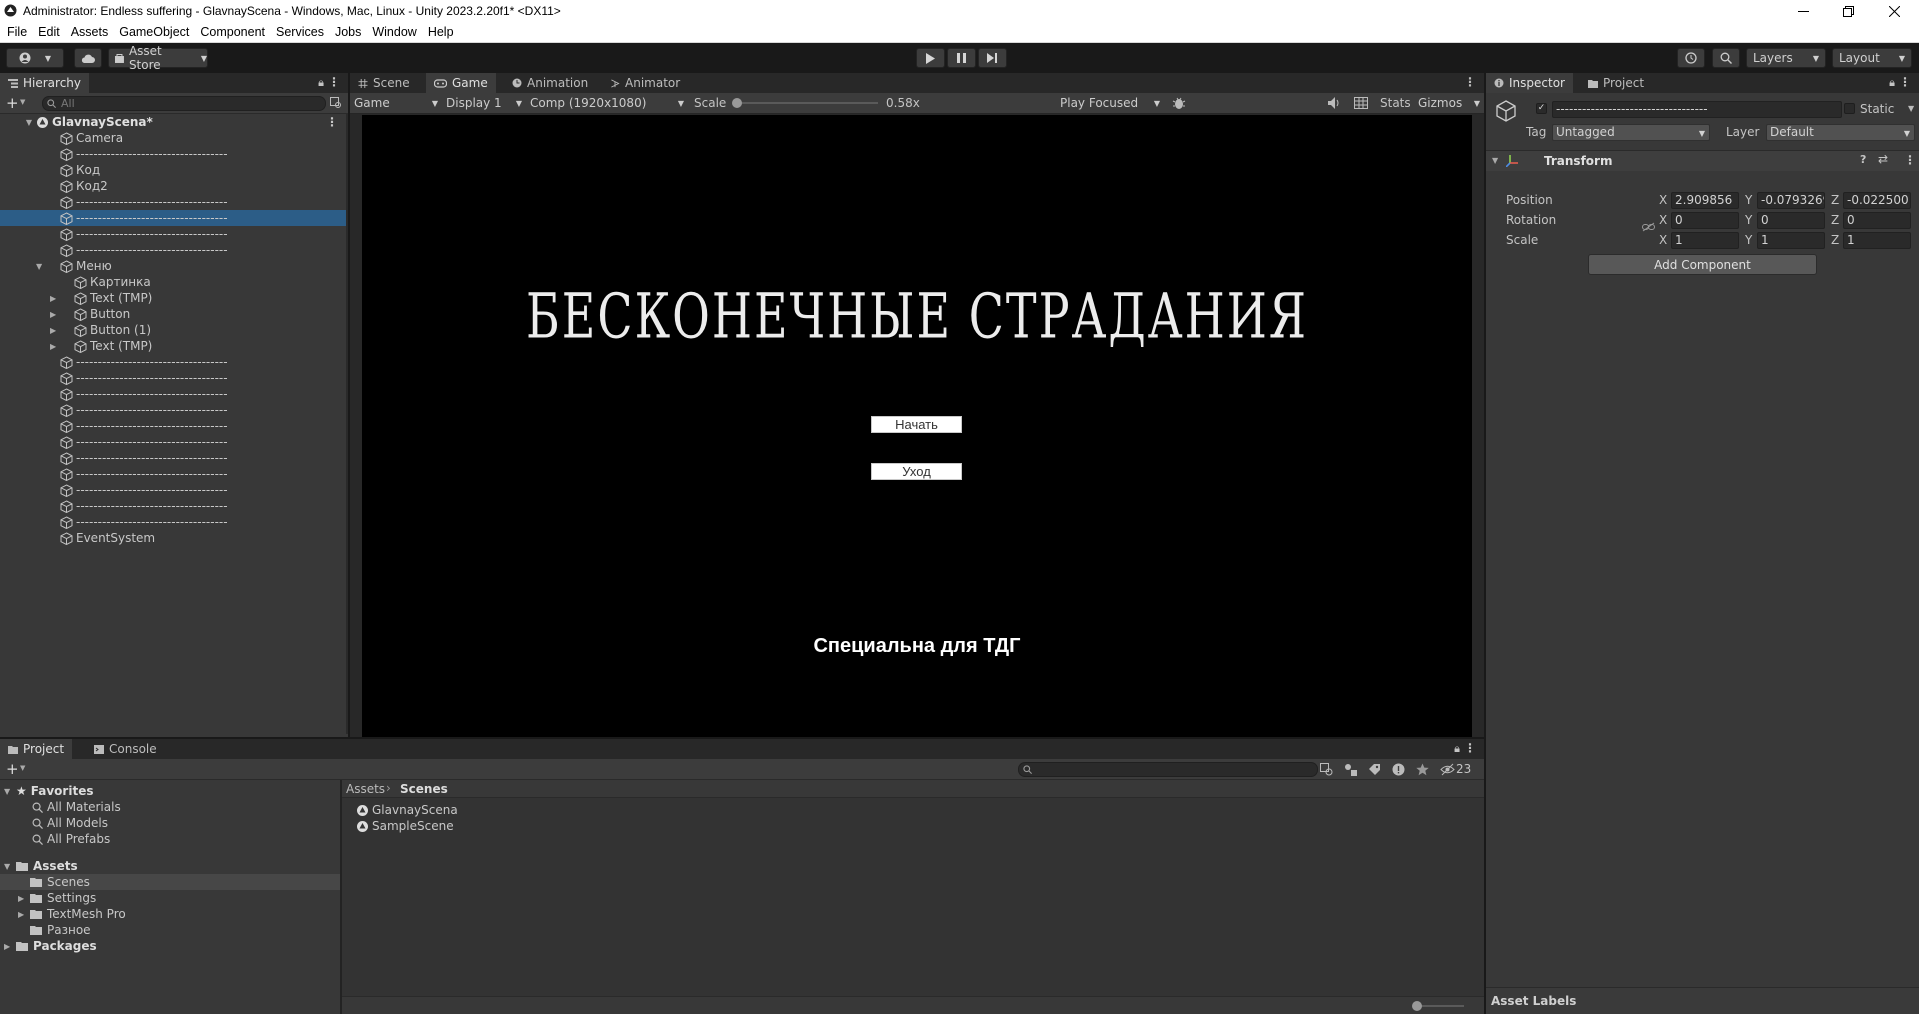  I want to click on resolution-dropdown: Comp (1920x1080) ▼, so click(607, 103).